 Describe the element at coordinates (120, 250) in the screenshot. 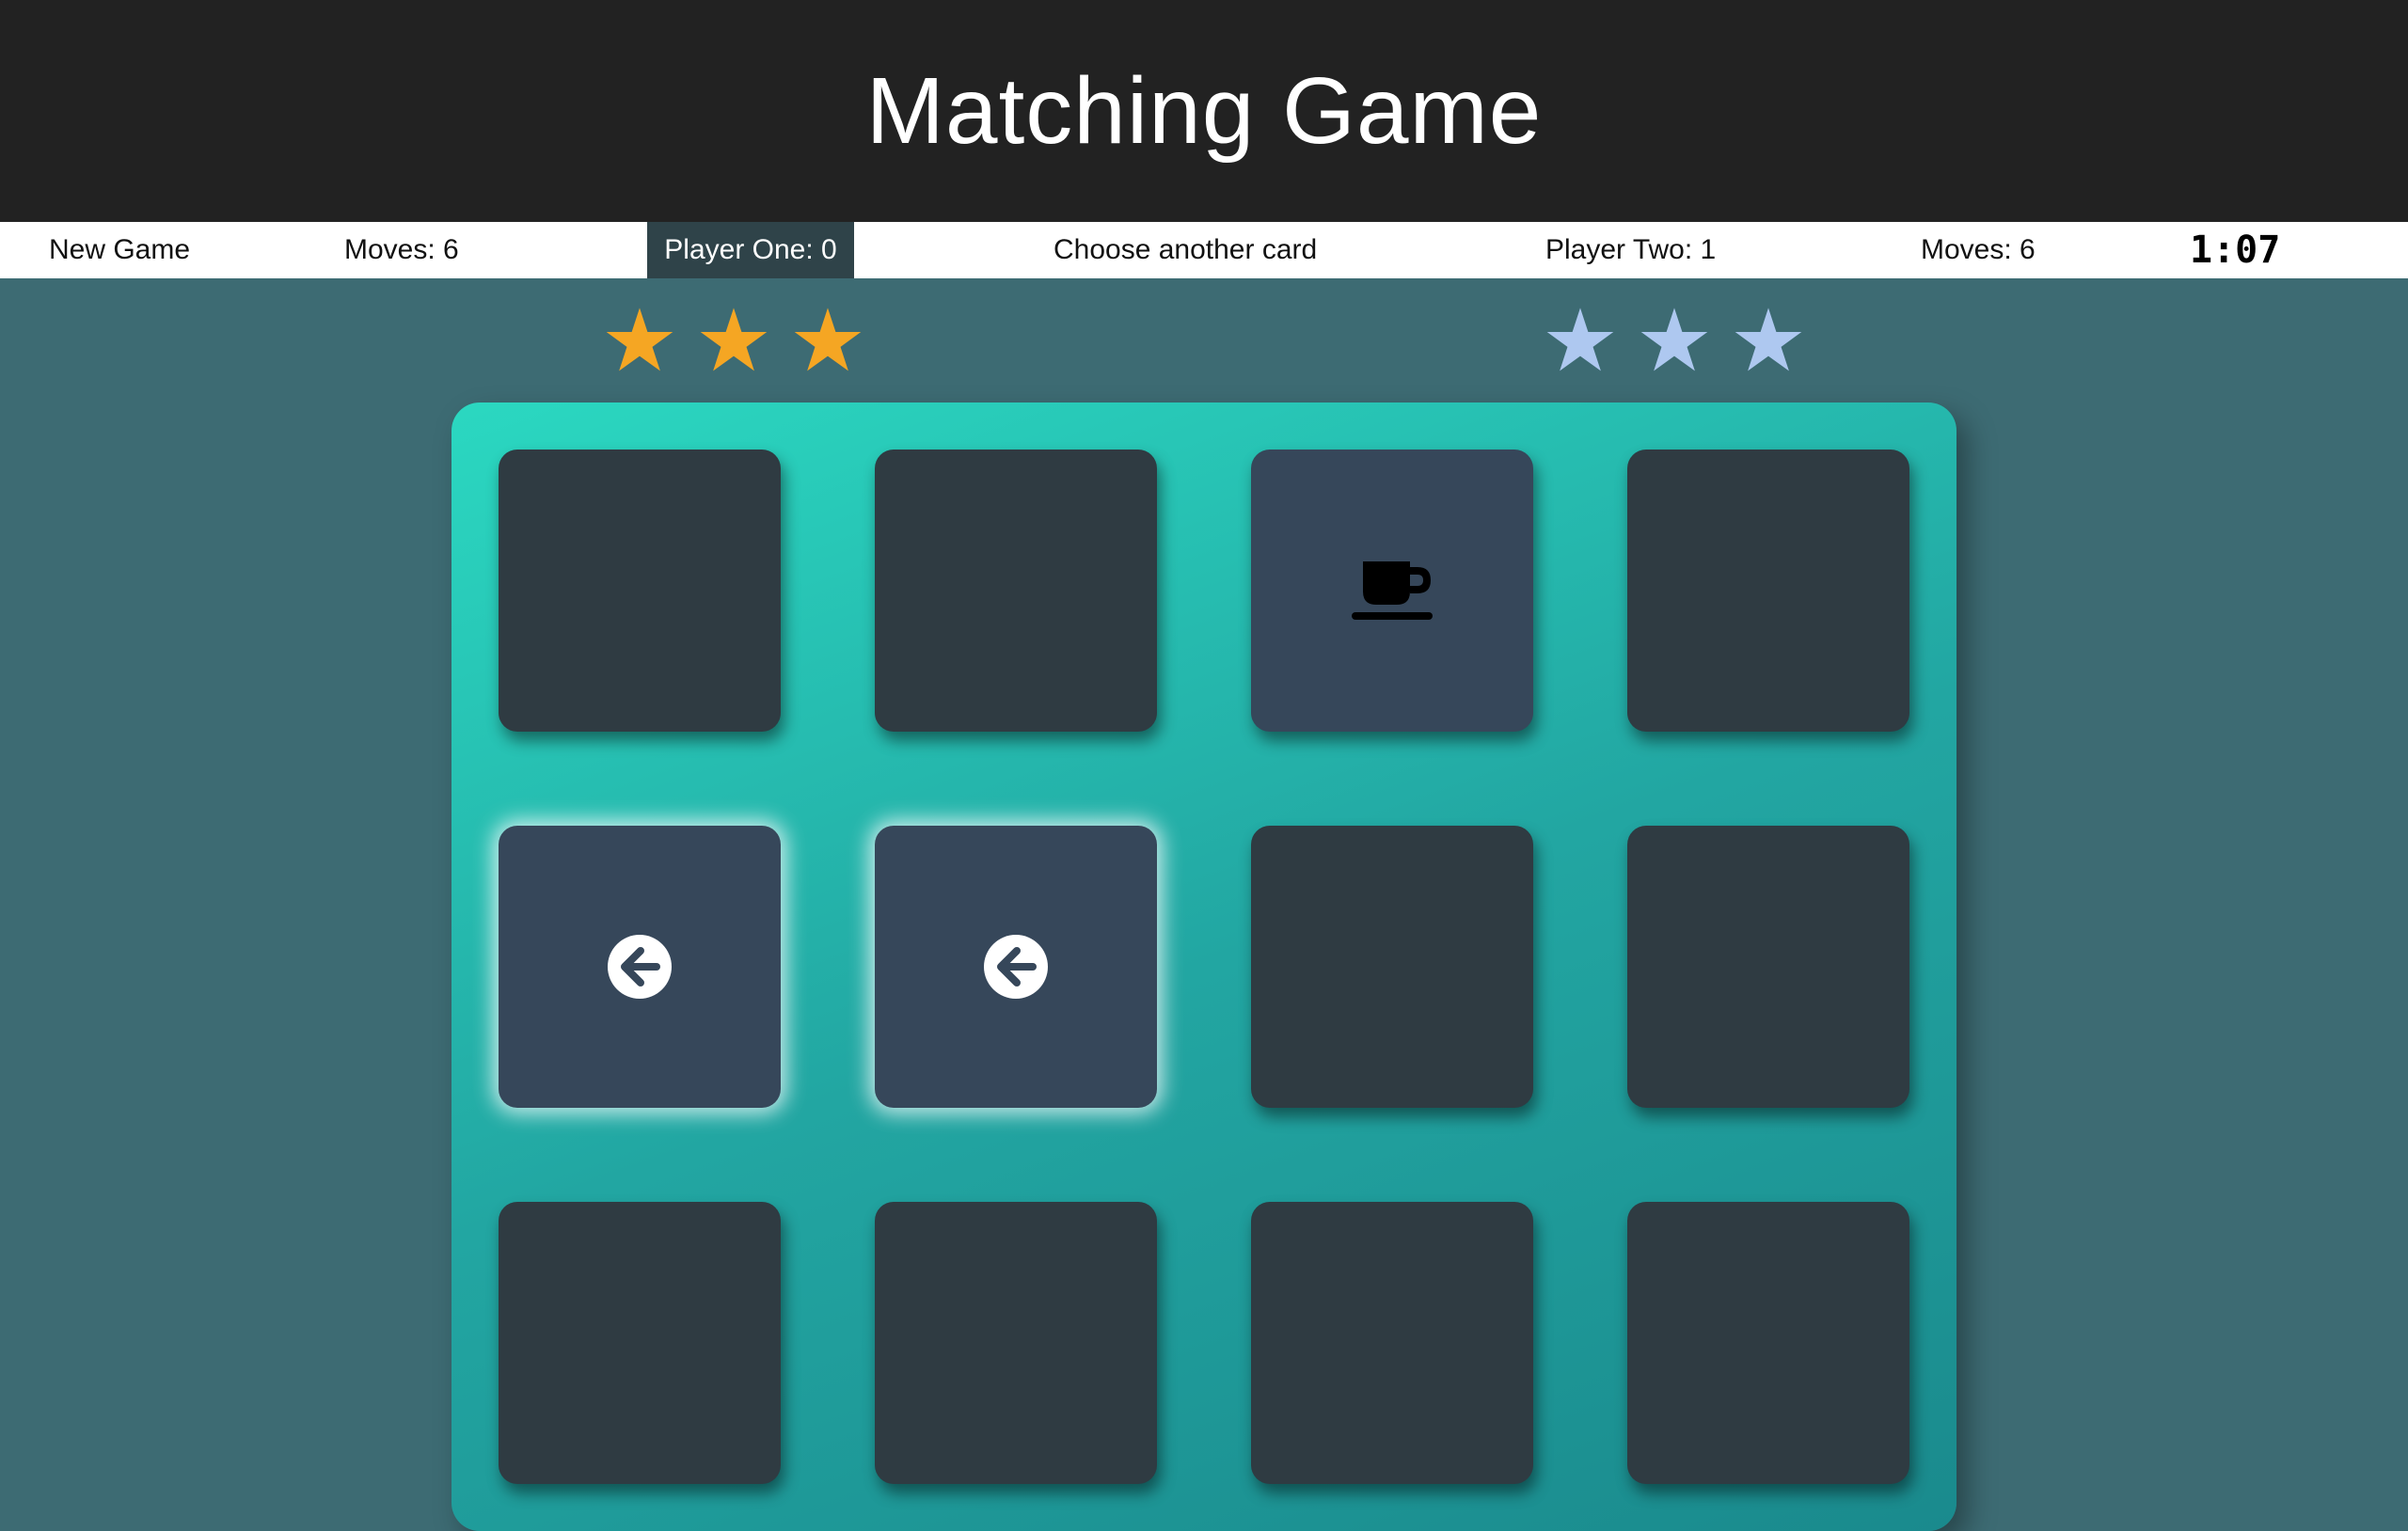

I see `new-game-button: New Game` at that location.